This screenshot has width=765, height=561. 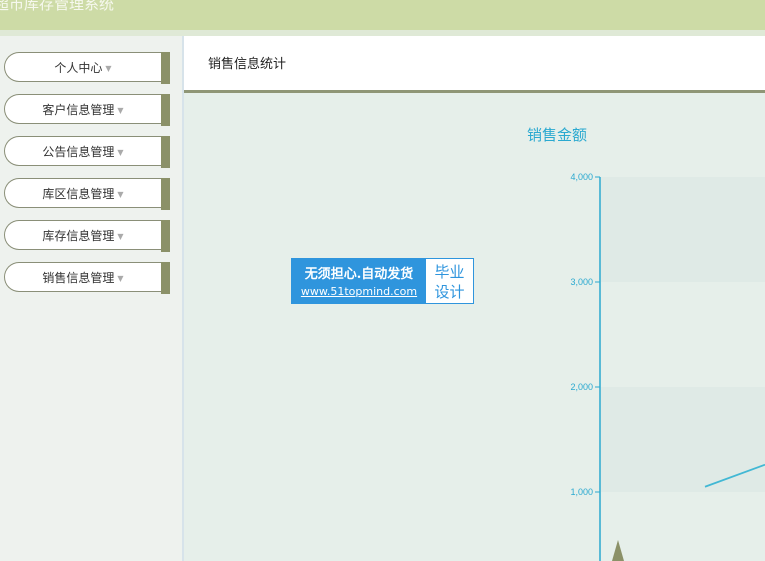 I want to click on y-tick-label: 1,000, so click(x=581, y=492).